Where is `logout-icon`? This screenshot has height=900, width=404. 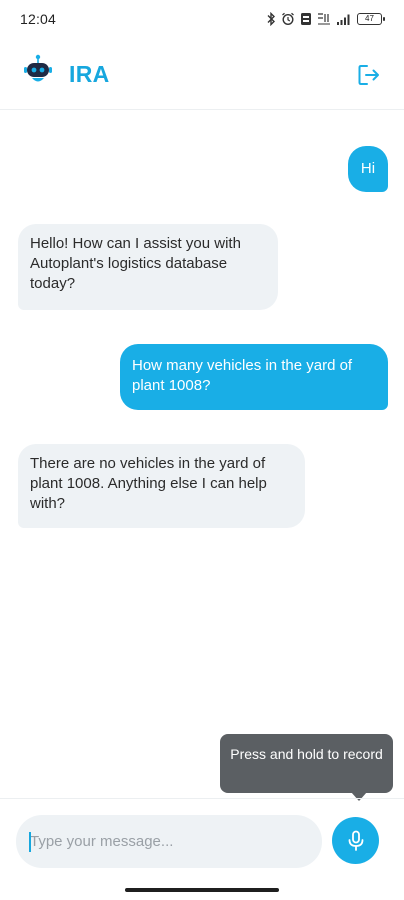 logout-icon is located at coordinates (369, 75).